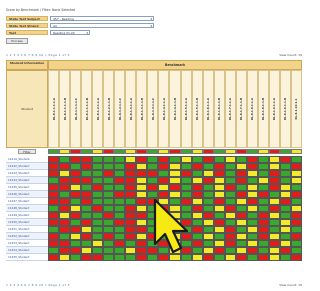  What do you see at coordinates (27, 166) in the screenshot?
I see `student-name-link: 11242_Student` at bounding box center [27, 166].